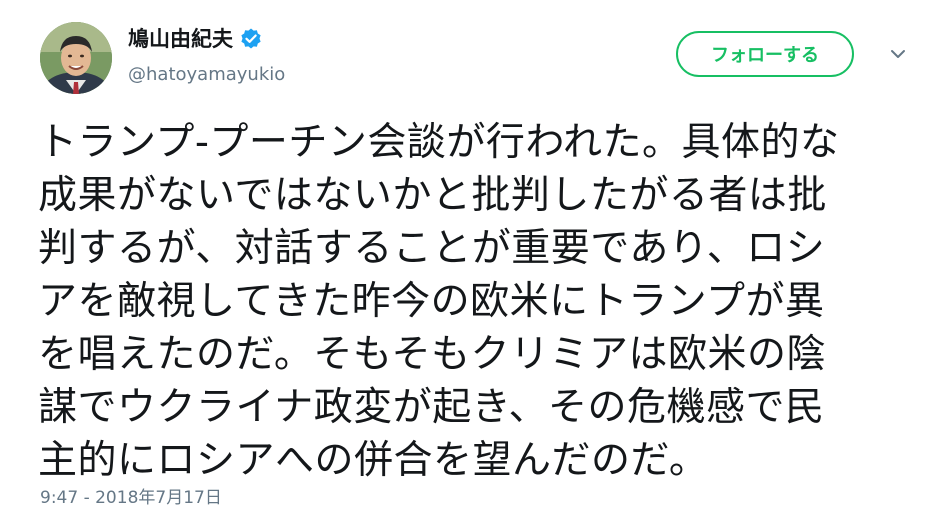 This screenshot has height=524, width=942. I want to click on tweet-text-line: 主的にロシアへの併合を望んだのだ。, so click(373, 460).